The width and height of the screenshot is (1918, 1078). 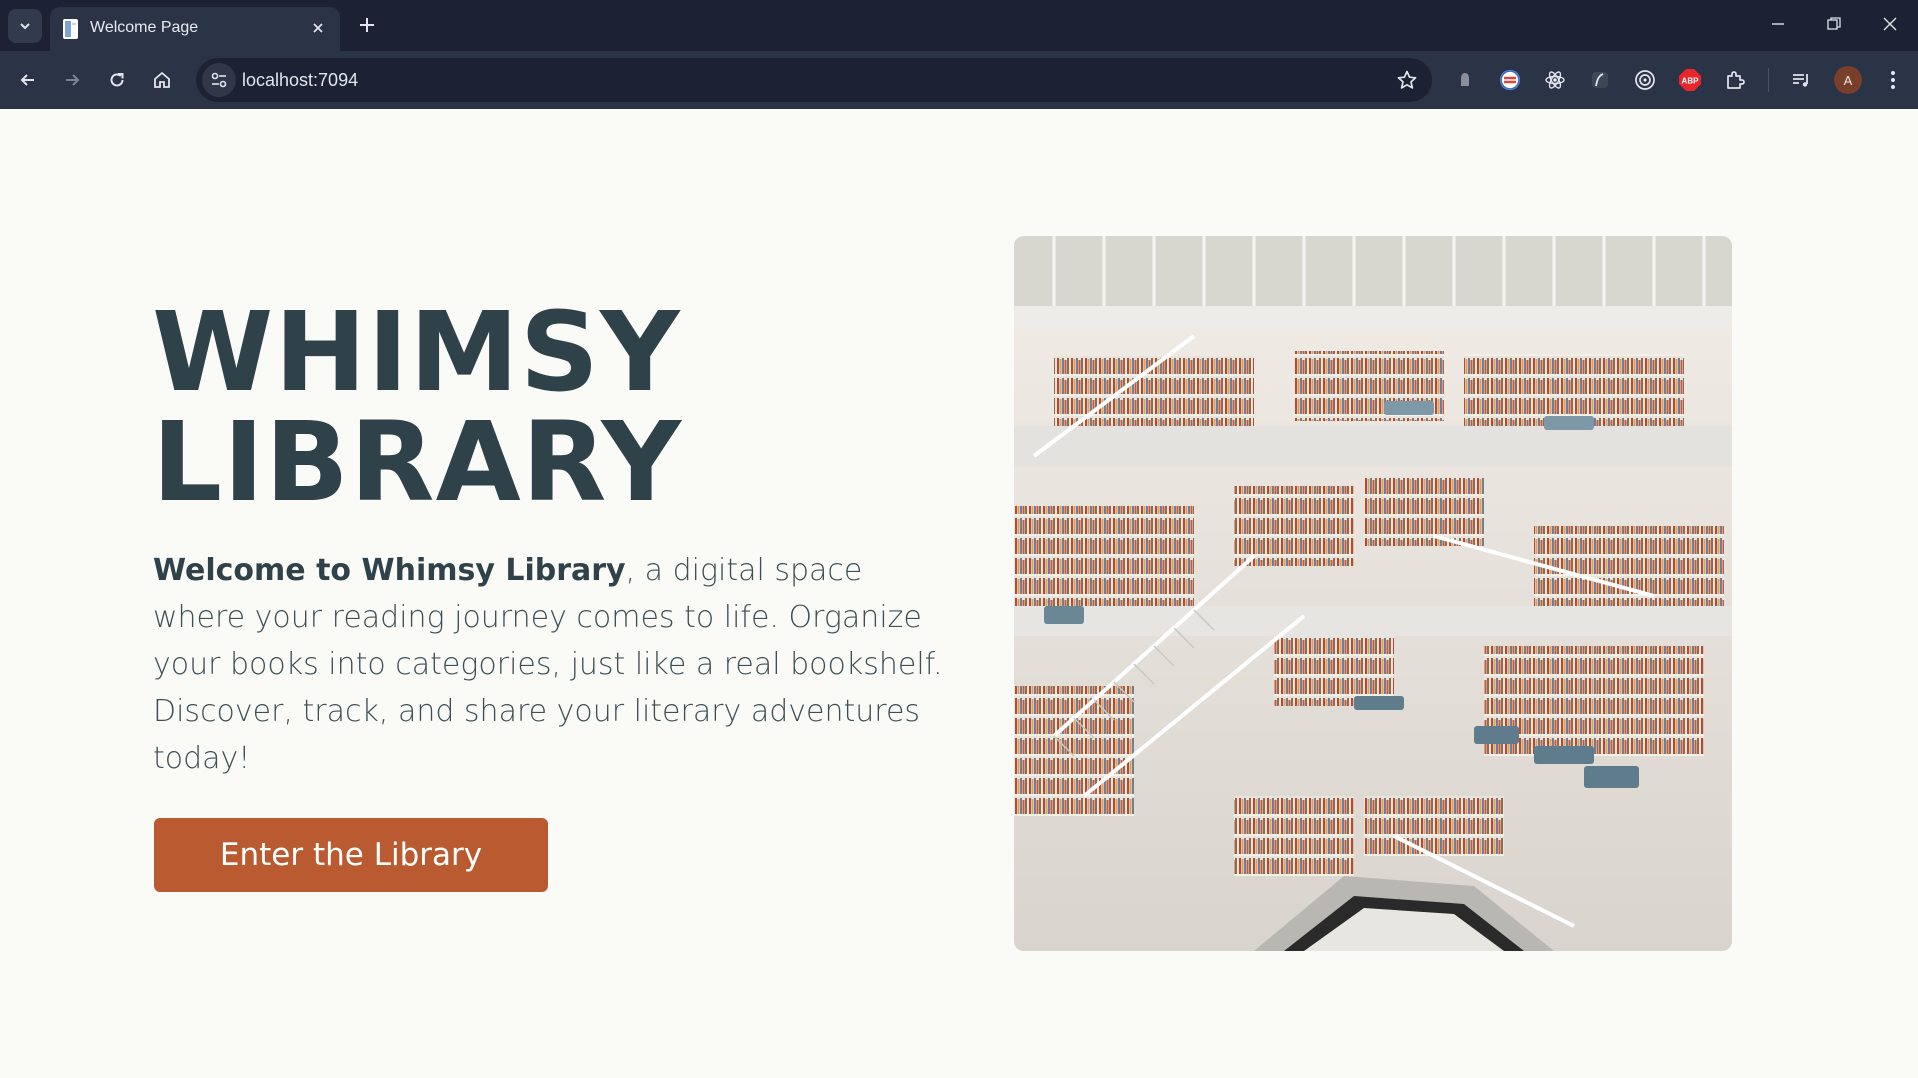 What do you see at coordinates (1801, 80) in the screenshot?
I see `media-control-icon` at bounding box center [1801, 80].